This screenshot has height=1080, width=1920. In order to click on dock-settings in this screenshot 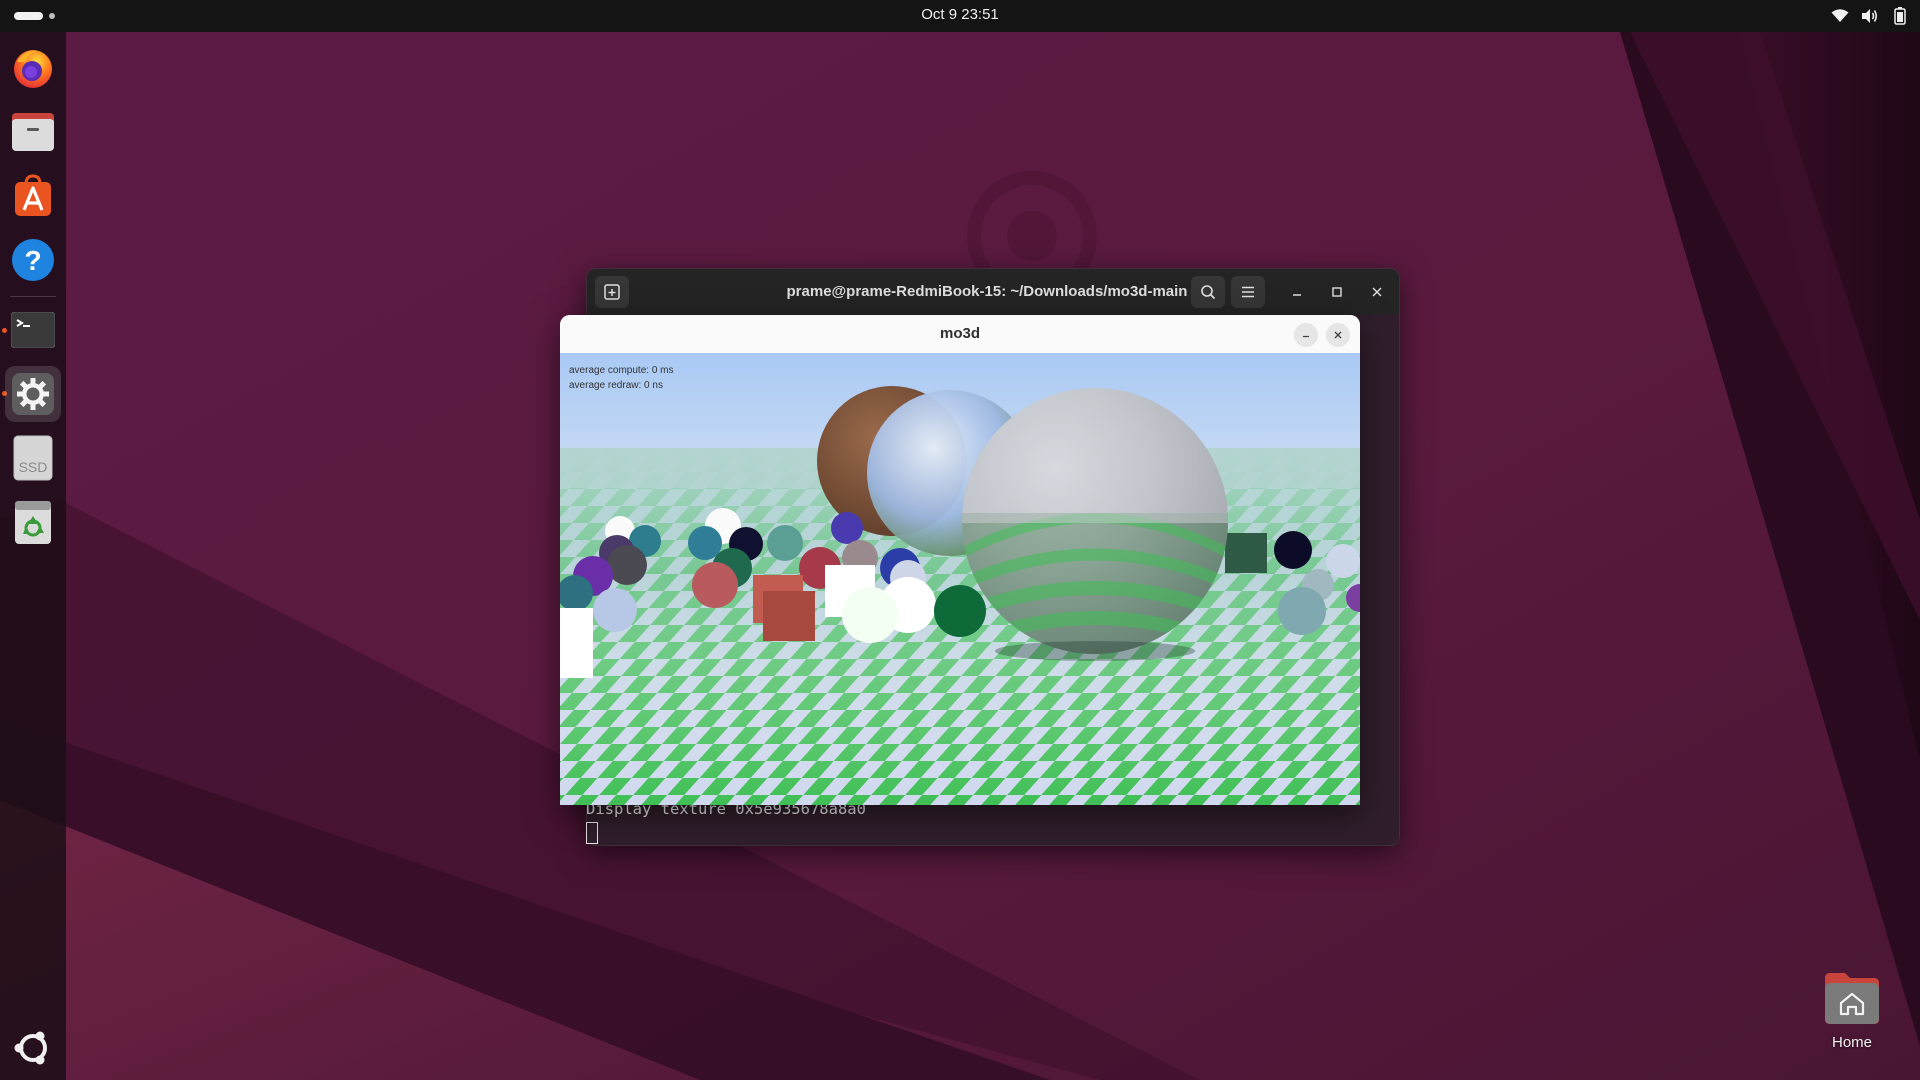, I will do `click(33, 394)`.